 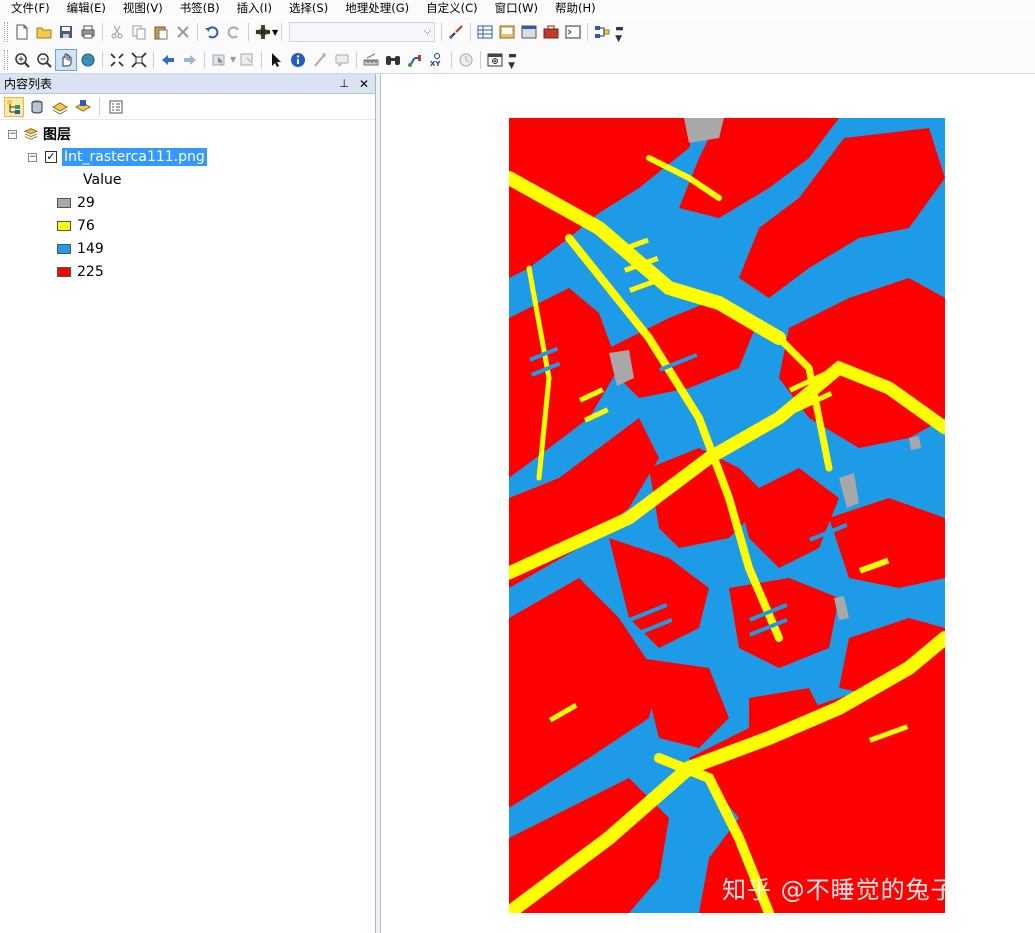 What do you see at coordinates (551, 32) in the screenshot?
I see `arctoolbox-icon` at bounding box center [551, 32].